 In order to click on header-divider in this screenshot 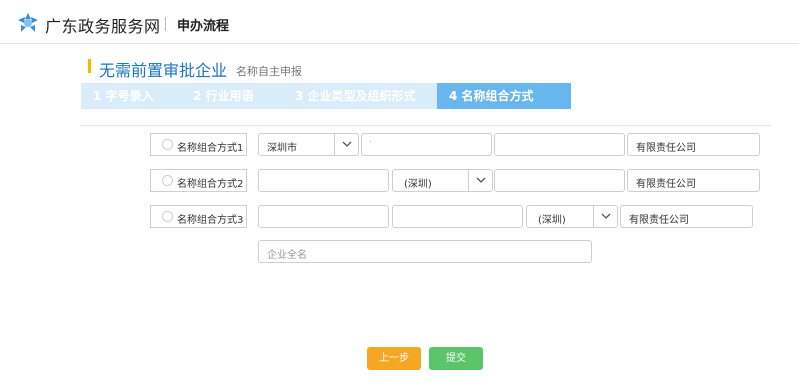, I will do `click(165, 24)`.